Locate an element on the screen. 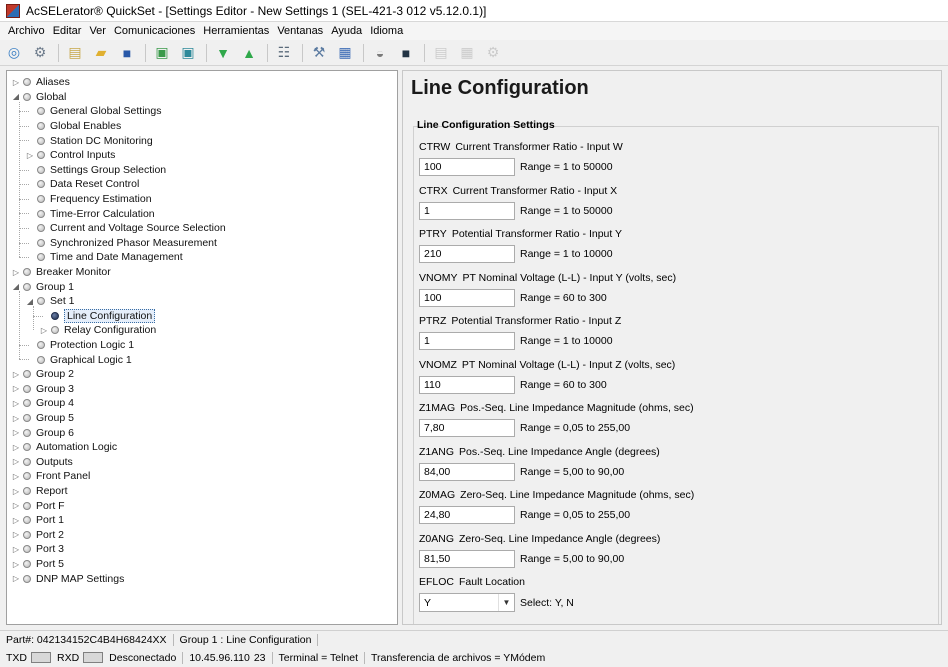 The height and width of the screenshot is (667, 948). tree-item: ▷ Automation Logic is located at coordinates (64, 447).